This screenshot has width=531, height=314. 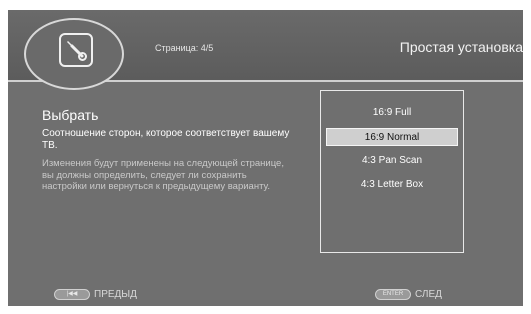 I want to click on back-label: ПРЕДЫД, so click(x=115, y=294).